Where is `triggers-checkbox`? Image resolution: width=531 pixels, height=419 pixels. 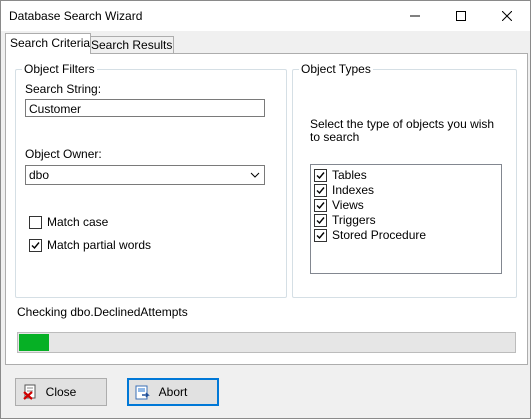 triggers-checkbox is located at coordinates (320, 220).